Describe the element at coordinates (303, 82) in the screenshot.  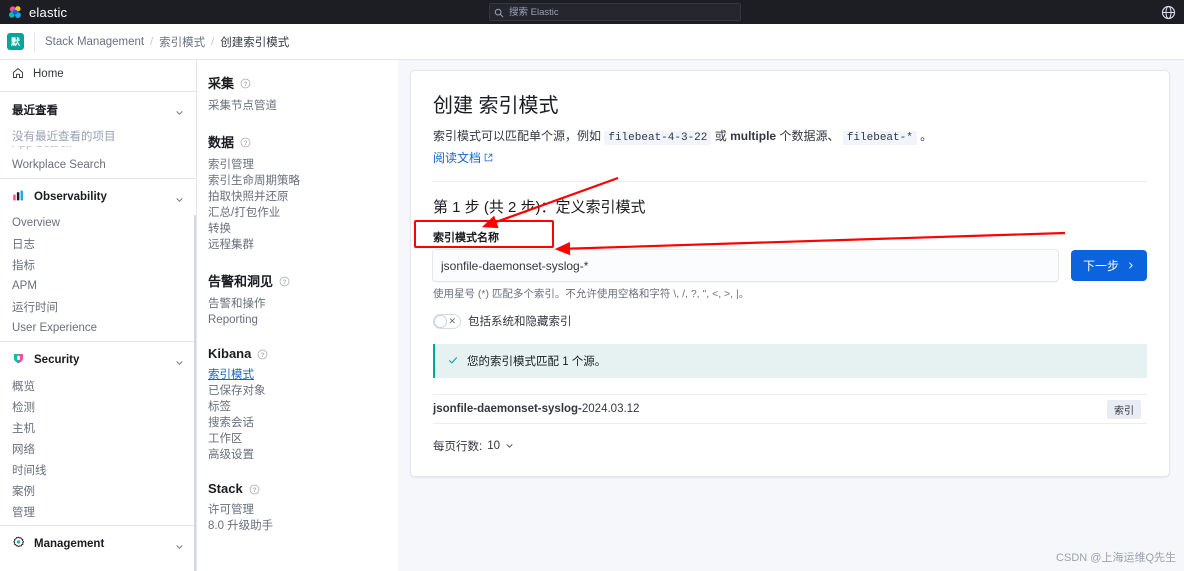
I see `midnav-section-heading-ingest: 采集 ?` at that location.